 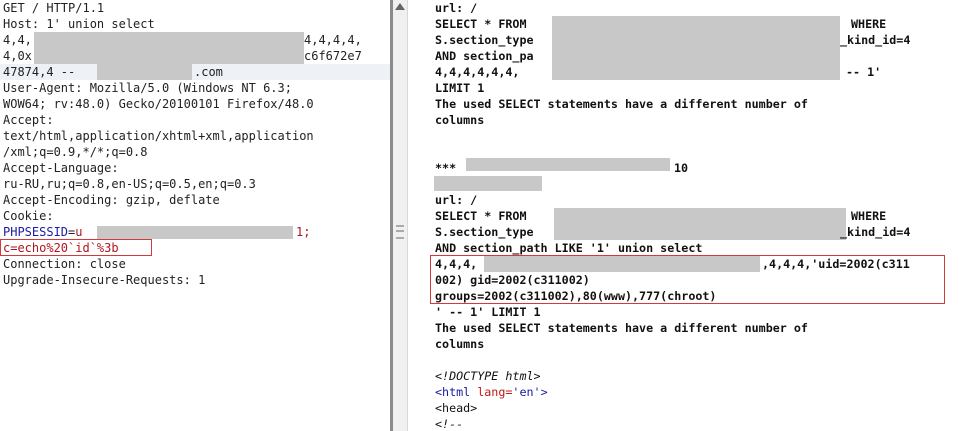 What do you see at coordinates (687, 279) in the screenshot?
I see `command-output-highlight` at bounding box center [687, 279].